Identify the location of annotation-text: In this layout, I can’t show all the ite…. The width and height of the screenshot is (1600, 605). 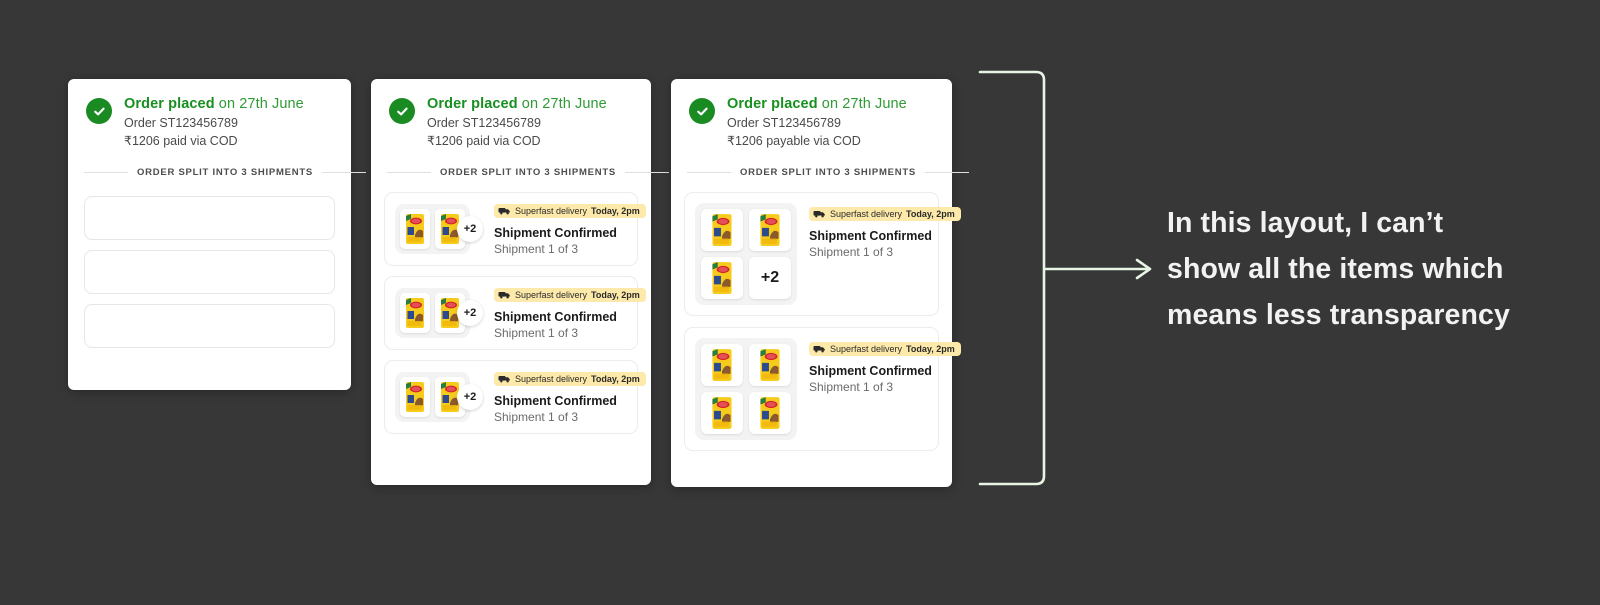
(1367, 269).